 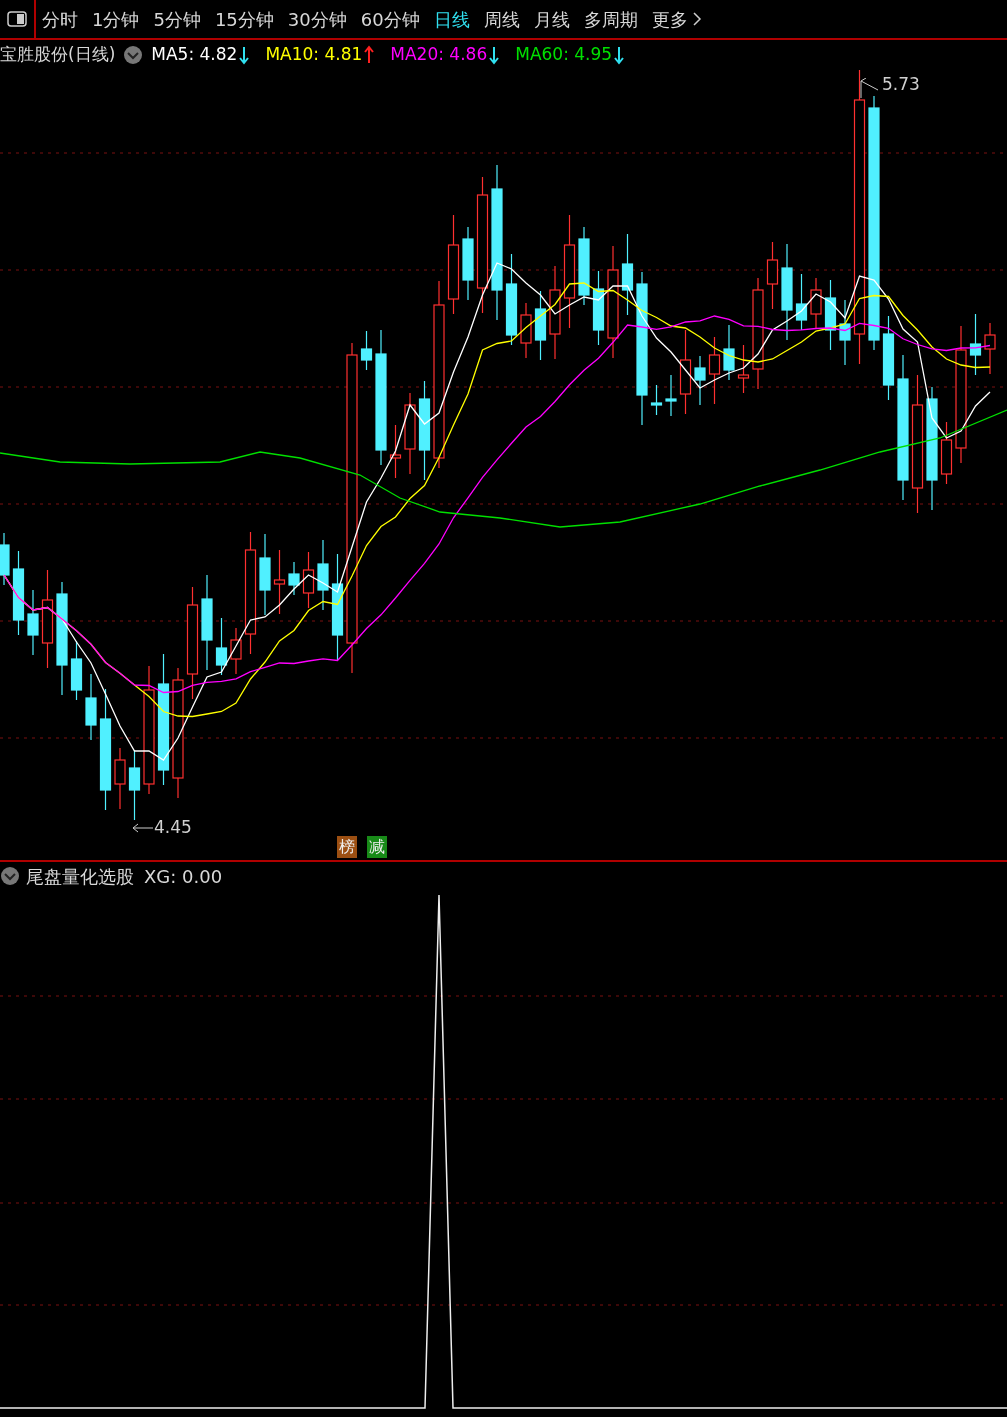 What do you see at coordinates (377, 847) in the screenshot?
I see `event-badge: 减` at bounding box center [377, 847].